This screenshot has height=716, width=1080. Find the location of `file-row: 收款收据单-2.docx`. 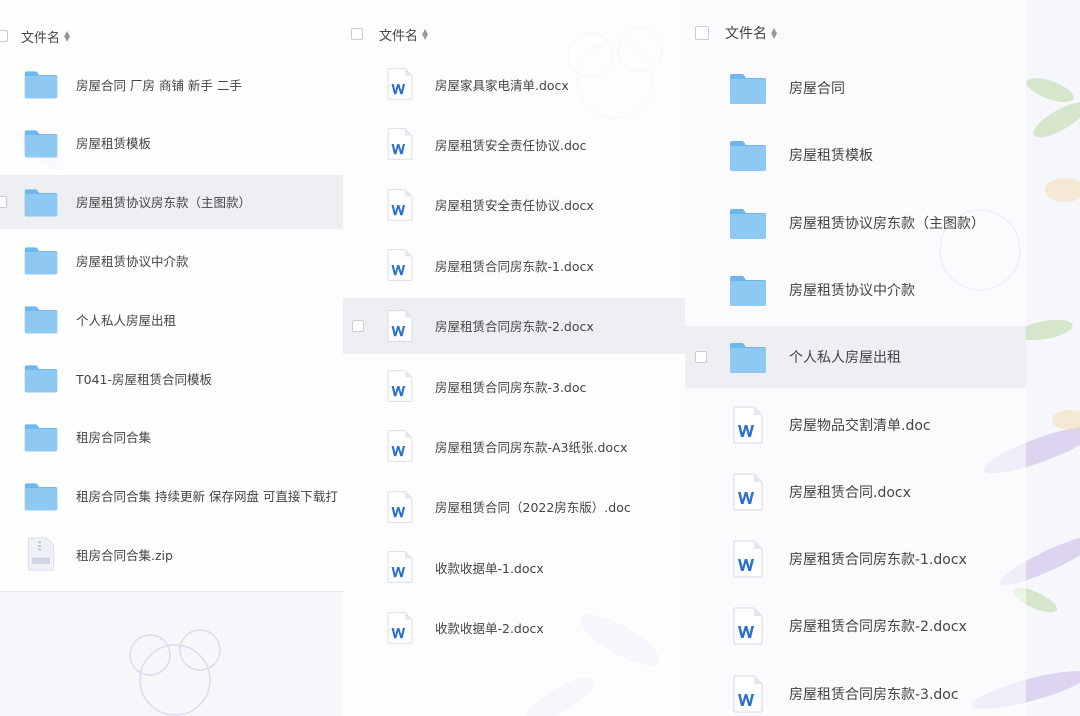

file-row: 收款收据单-2.docx is located at coordinates (514, 628).